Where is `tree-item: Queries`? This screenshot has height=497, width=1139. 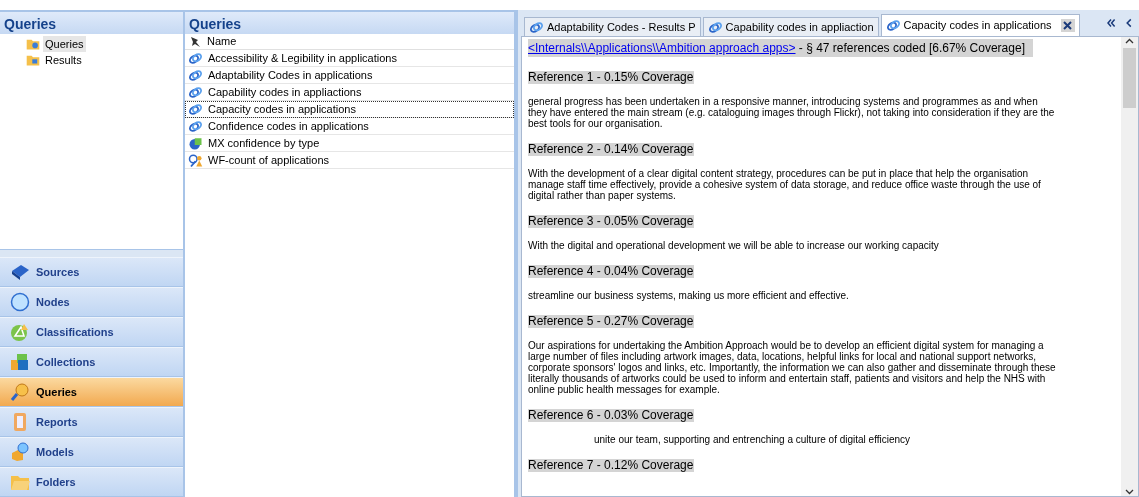
tree-item: Queries is located at coordinates (64, 44).